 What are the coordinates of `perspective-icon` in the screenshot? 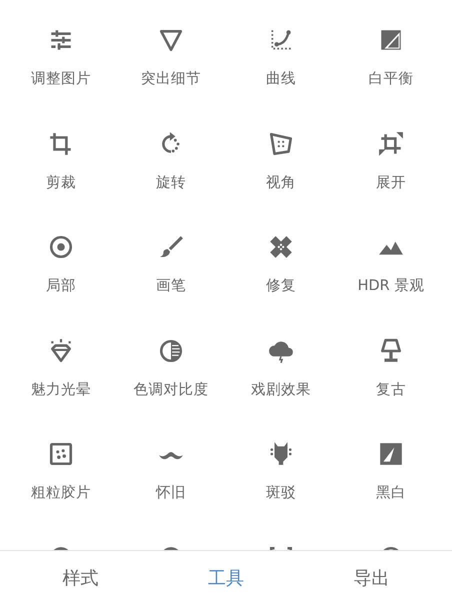 It's located at (281, 143).